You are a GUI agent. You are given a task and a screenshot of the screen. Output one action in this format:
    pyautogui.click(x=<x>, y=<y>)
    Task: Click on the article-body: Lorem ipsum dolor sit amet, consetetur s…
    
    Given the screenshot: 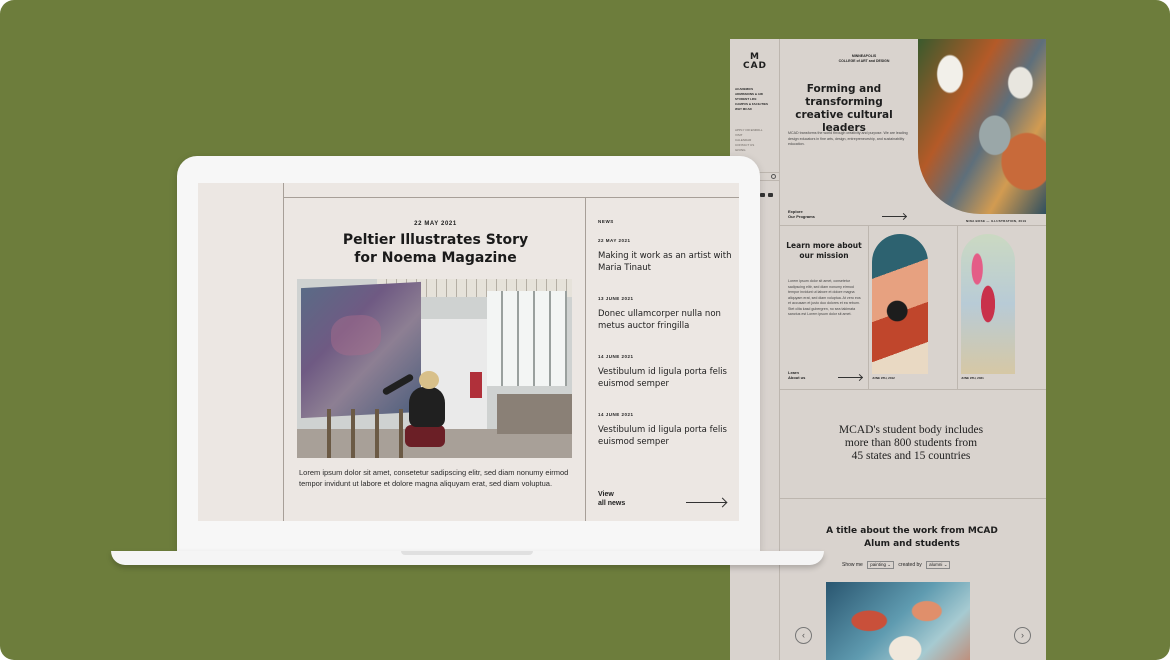 What is the action you would take?
    pyautogui.click(x=434, y=478)
    